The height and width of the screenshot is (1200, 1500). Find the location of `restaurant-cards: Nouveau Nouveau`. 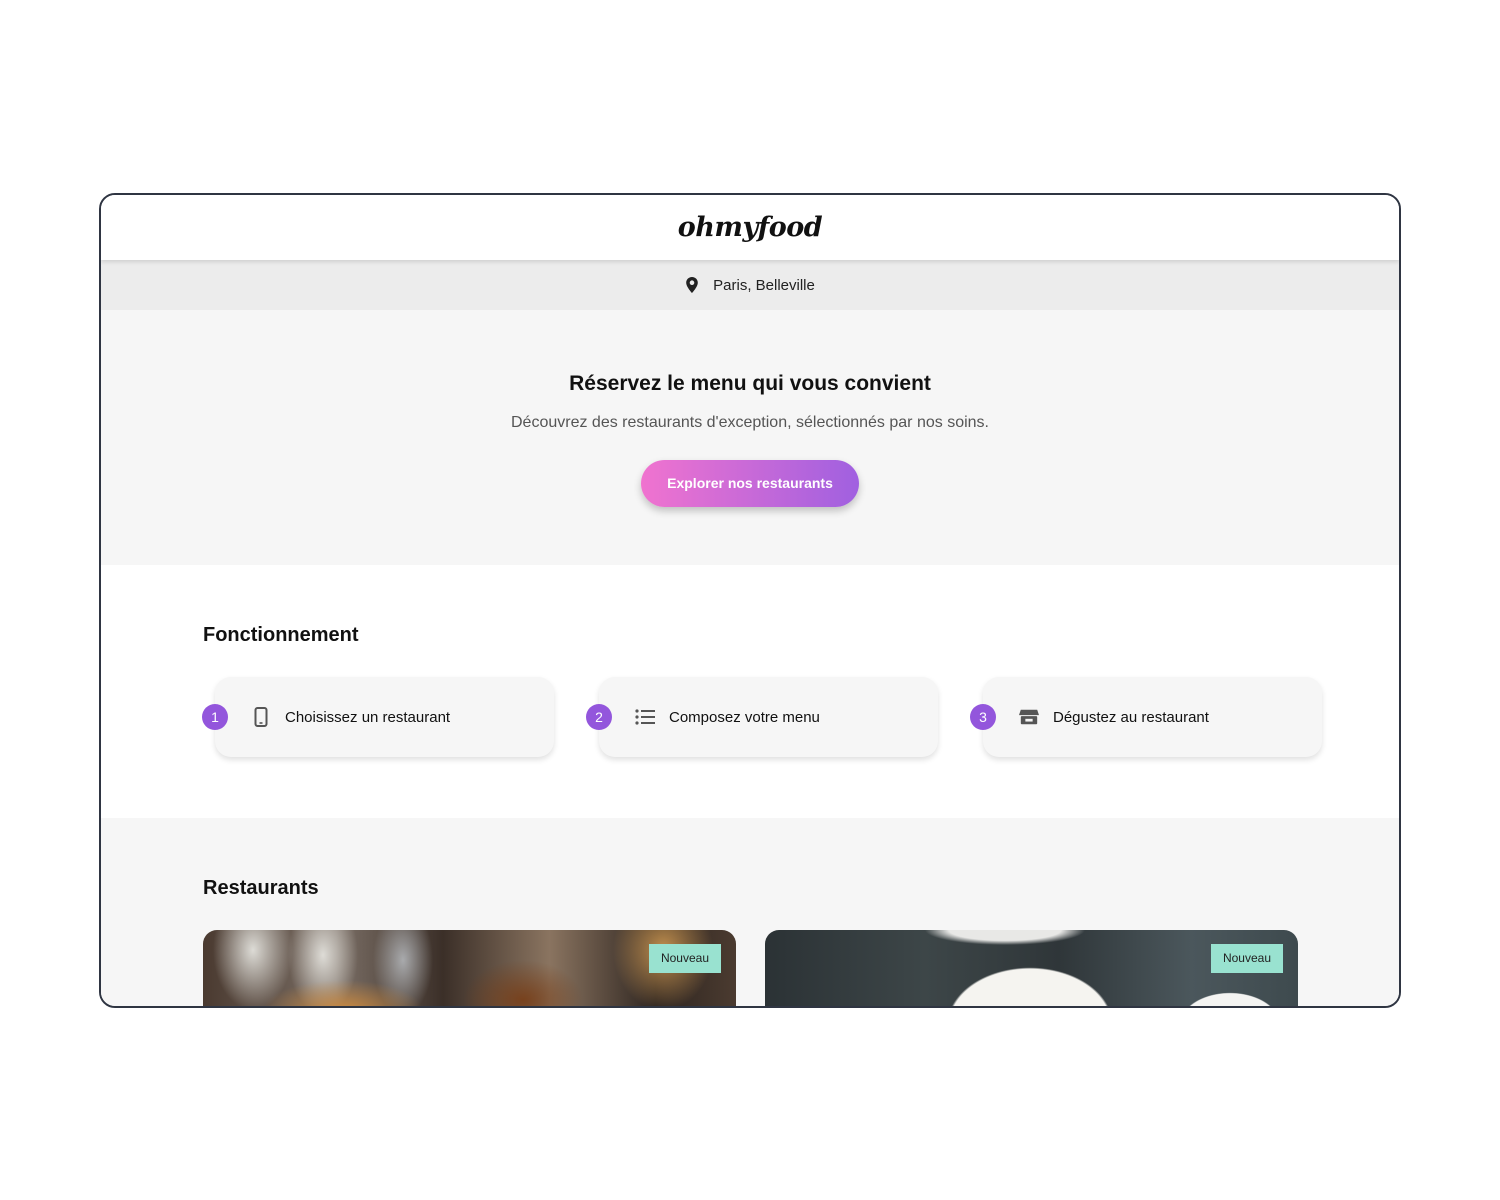

restaurant-cards: Nouveau Nouveau is located at coordinates (801, 968).